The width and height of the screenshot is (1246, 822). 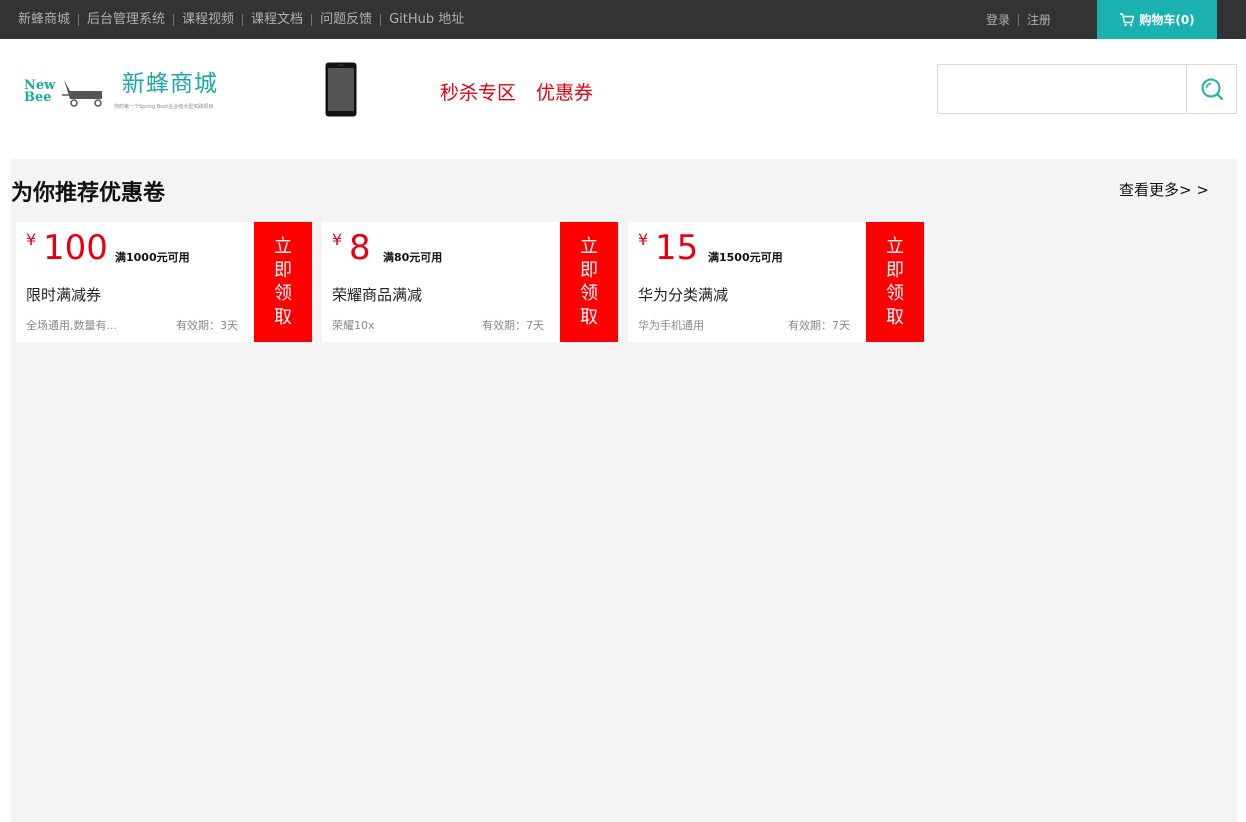 I want to click on topnav-docs-link: 课程文档, so click(x=277, y=19).